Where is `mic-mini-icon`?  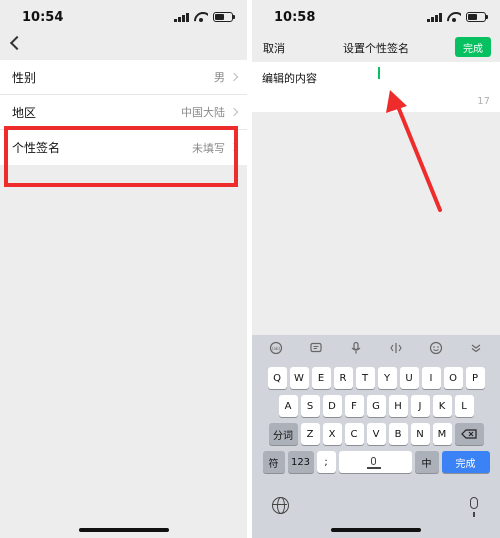 mic-mini-icon is located at coordinates (373, 461).